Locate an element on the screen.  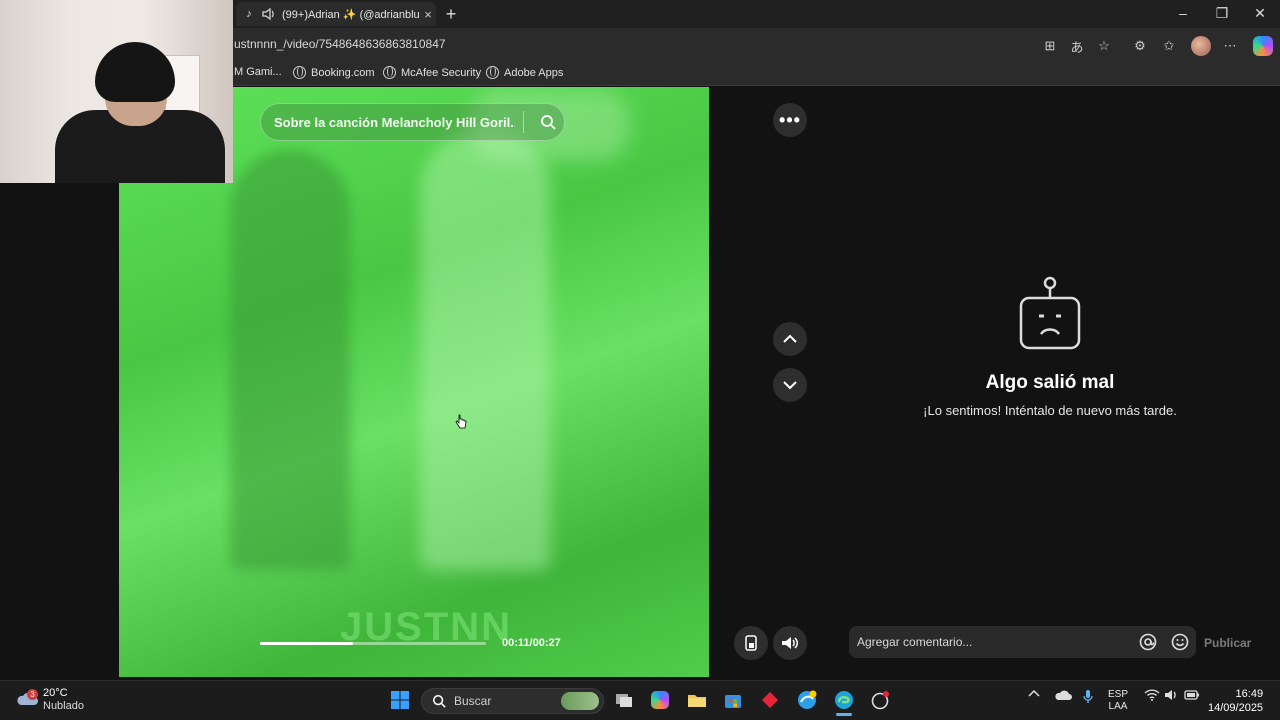
language-code: ESP is located at coordinates (1118, 694).